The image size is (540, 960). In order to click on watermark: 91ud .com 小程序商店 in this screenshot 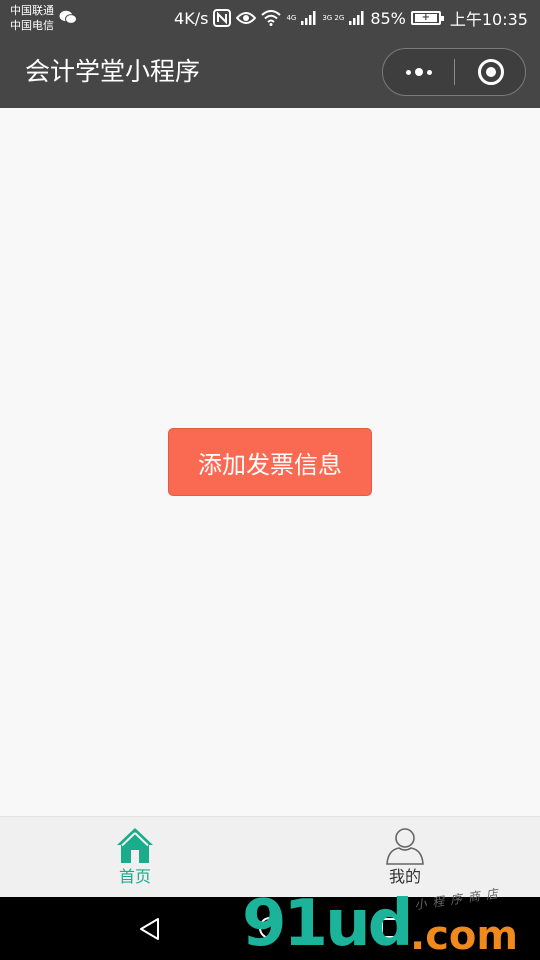, I will do `click(390, 923)`.